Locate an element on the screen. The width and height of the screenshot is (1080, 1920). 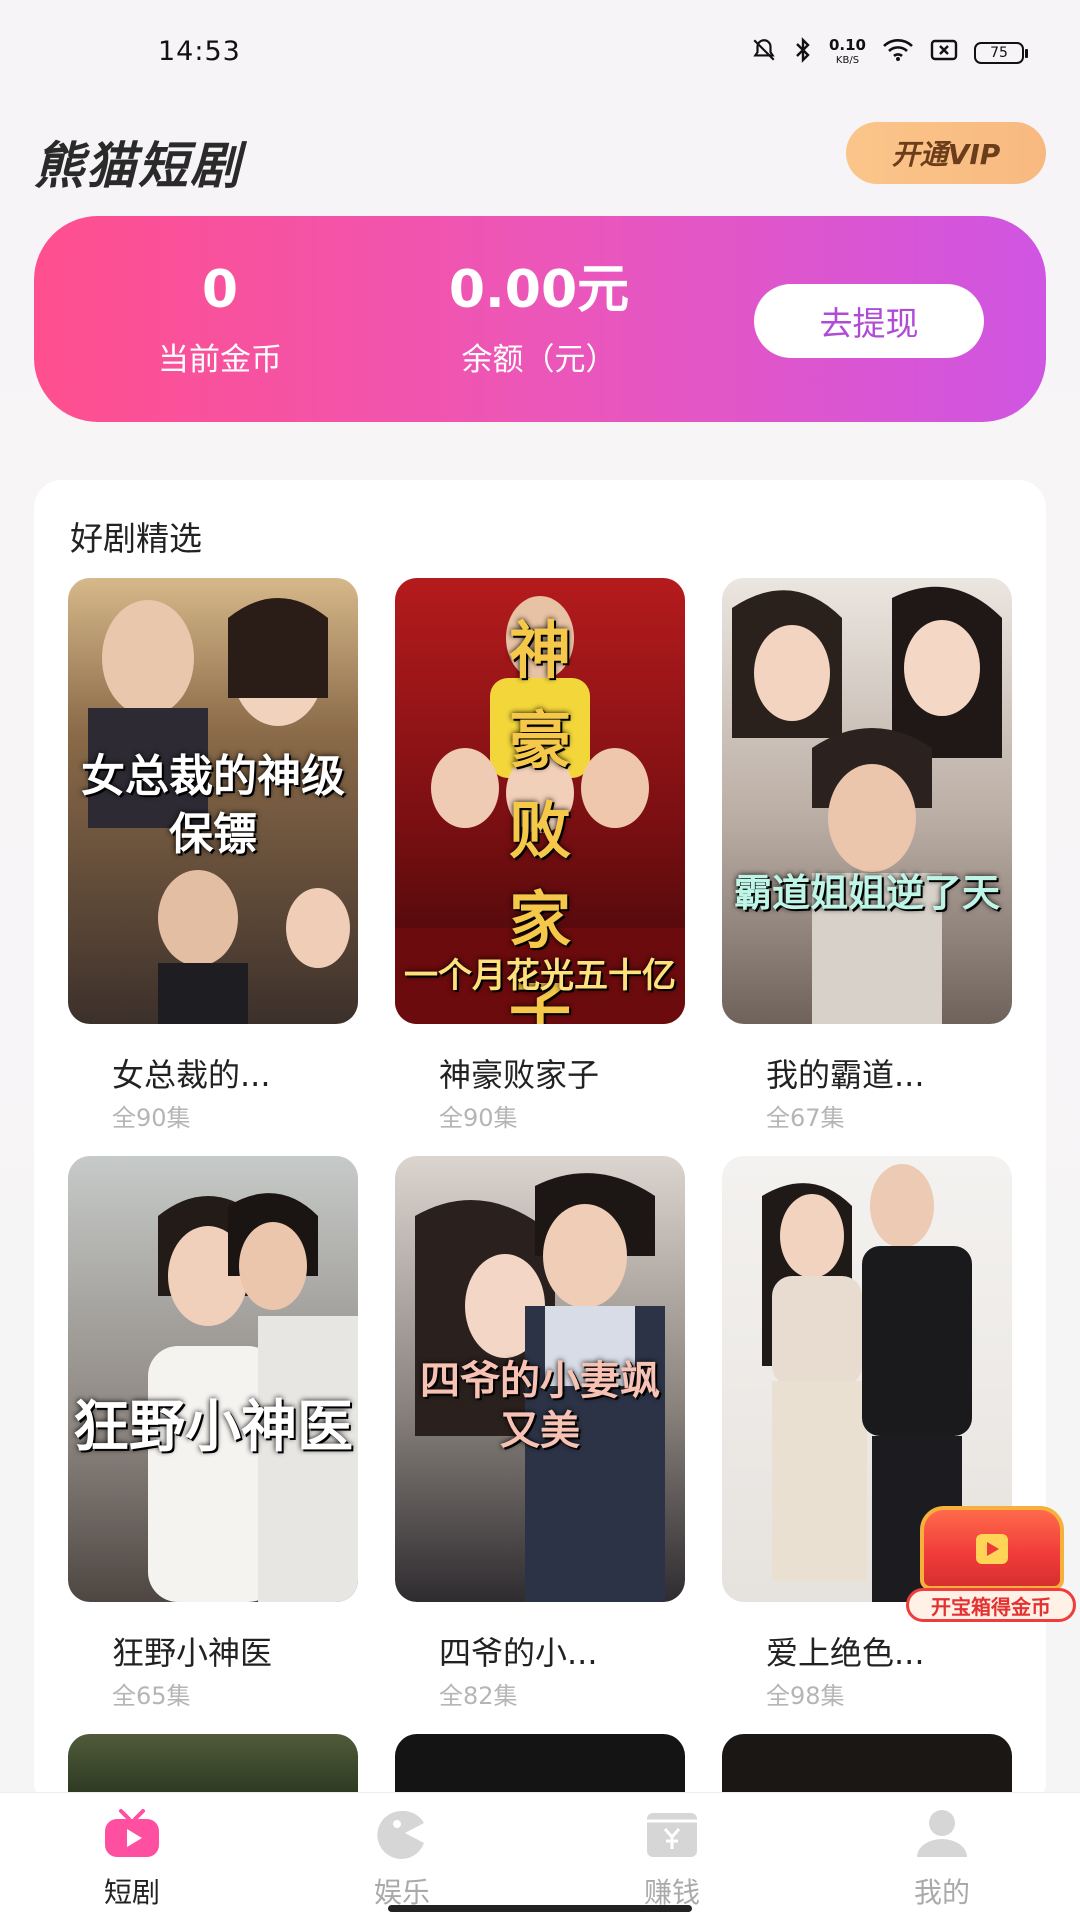
home-indicator is located at coordinates (540, 1908).